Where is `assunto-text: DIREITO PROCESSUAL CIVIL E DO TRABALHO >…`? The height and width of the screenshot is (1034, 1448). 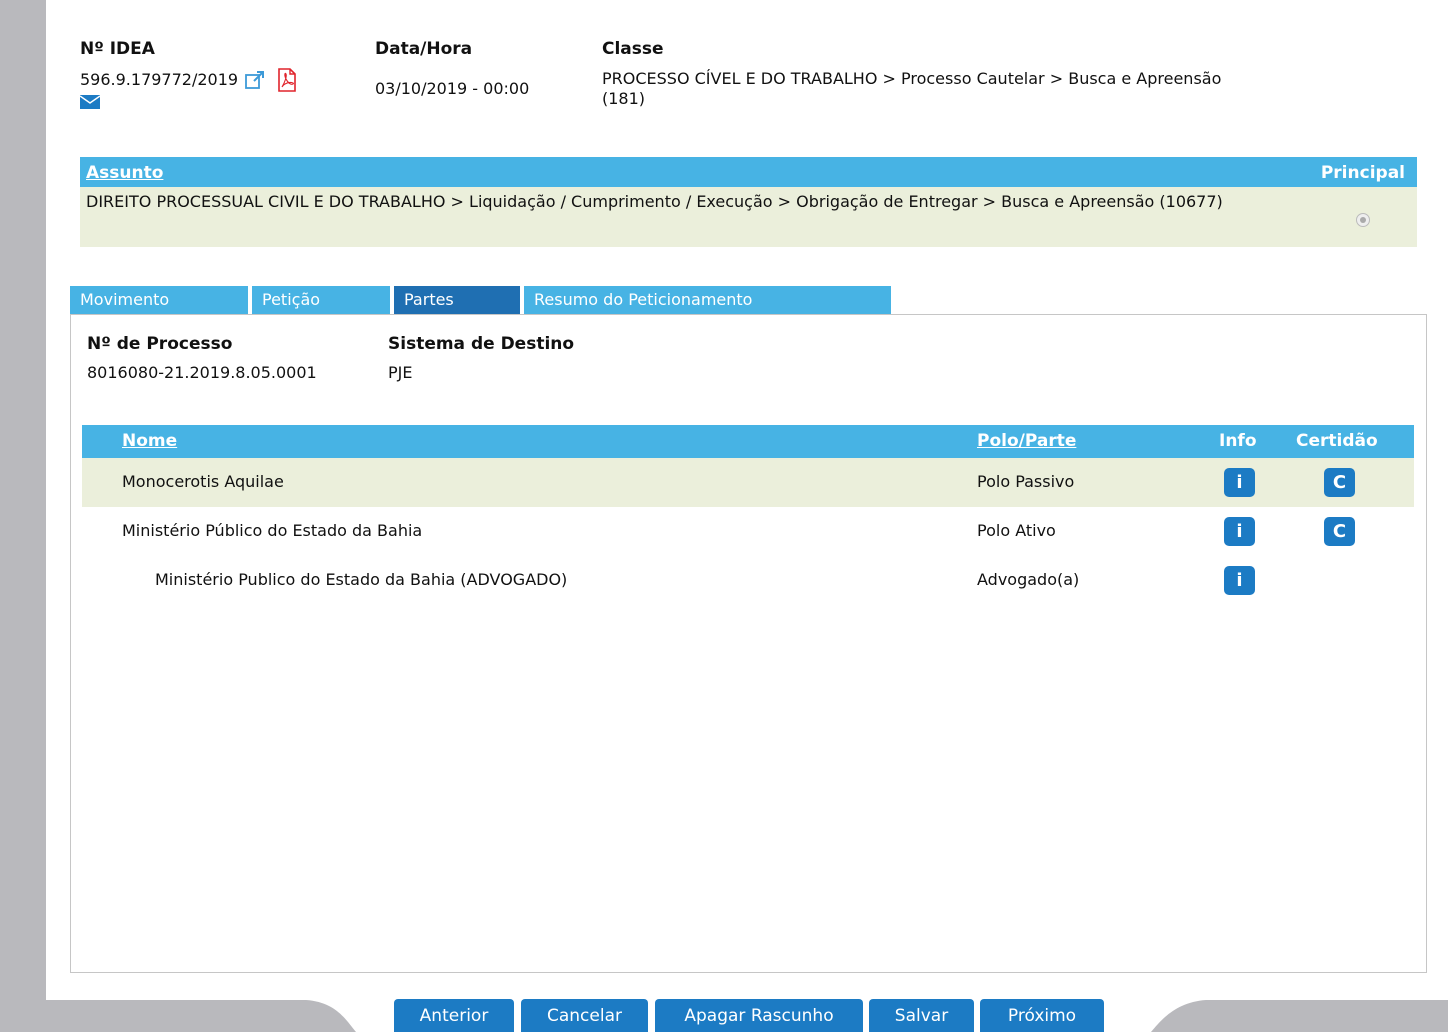 assunto-text: DIREITO PROCESSUAL CIVIL E DO TRABALHO >… is located at coordinates (654, 201).